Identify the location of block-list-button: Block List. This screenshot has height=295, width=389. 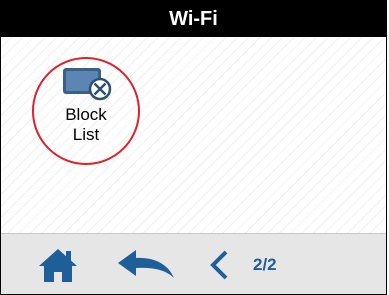
(86, 111).